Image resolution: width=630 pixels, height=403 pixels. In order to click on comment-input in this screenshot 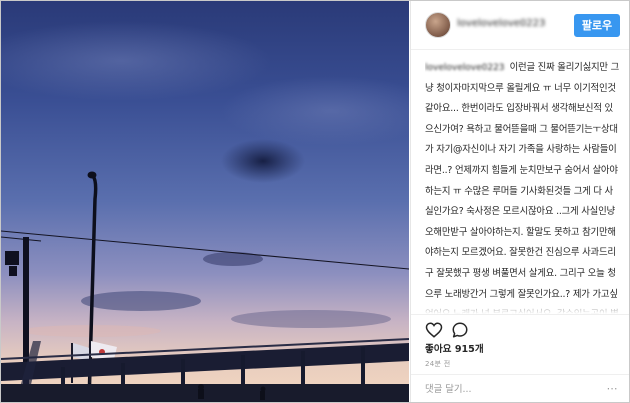, I will do `click(520, 389)`.